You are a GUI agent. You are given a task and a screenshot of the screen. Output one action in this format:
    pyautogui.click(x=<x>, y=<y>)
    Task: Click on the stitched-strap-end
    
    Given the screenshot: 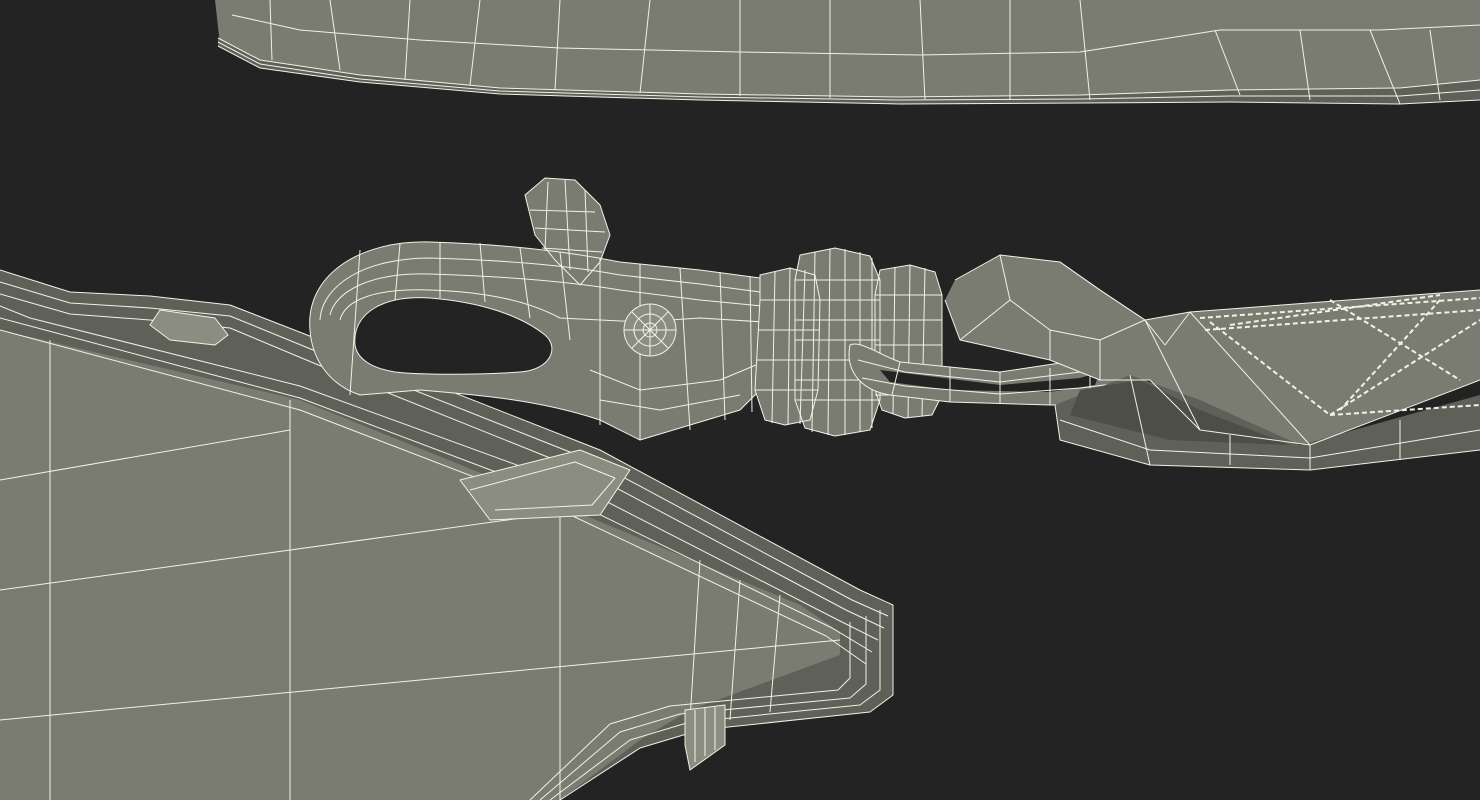 What is the action you would take?
    pyautogui.click(x=1212, y=362)
    